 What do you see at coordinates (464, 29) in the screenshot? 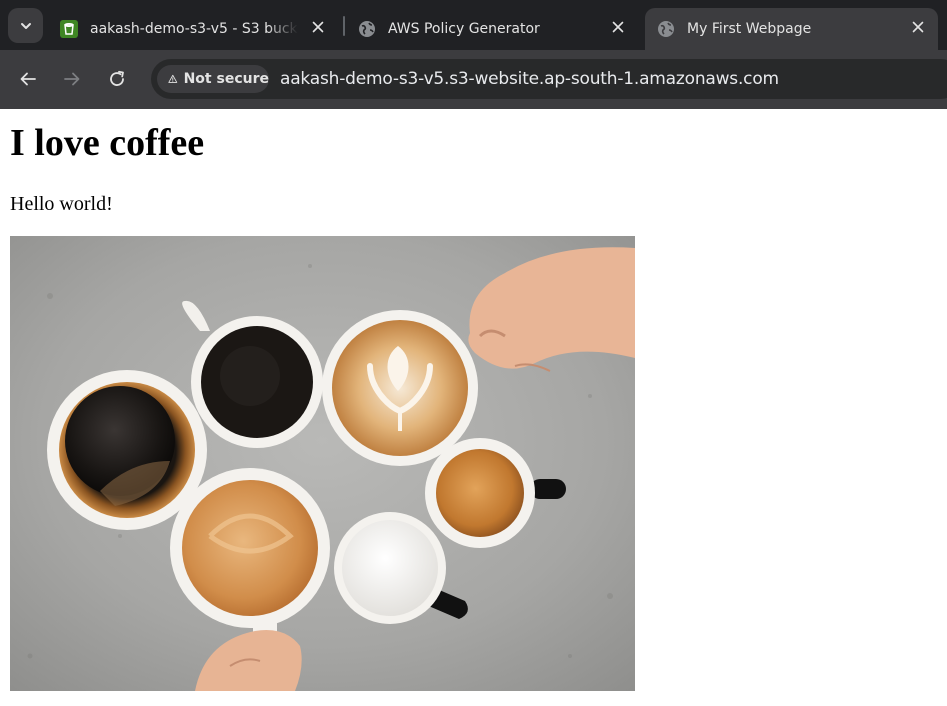
I see `tab-title: AWS Policy Generator` at bounding box center [464, 29].